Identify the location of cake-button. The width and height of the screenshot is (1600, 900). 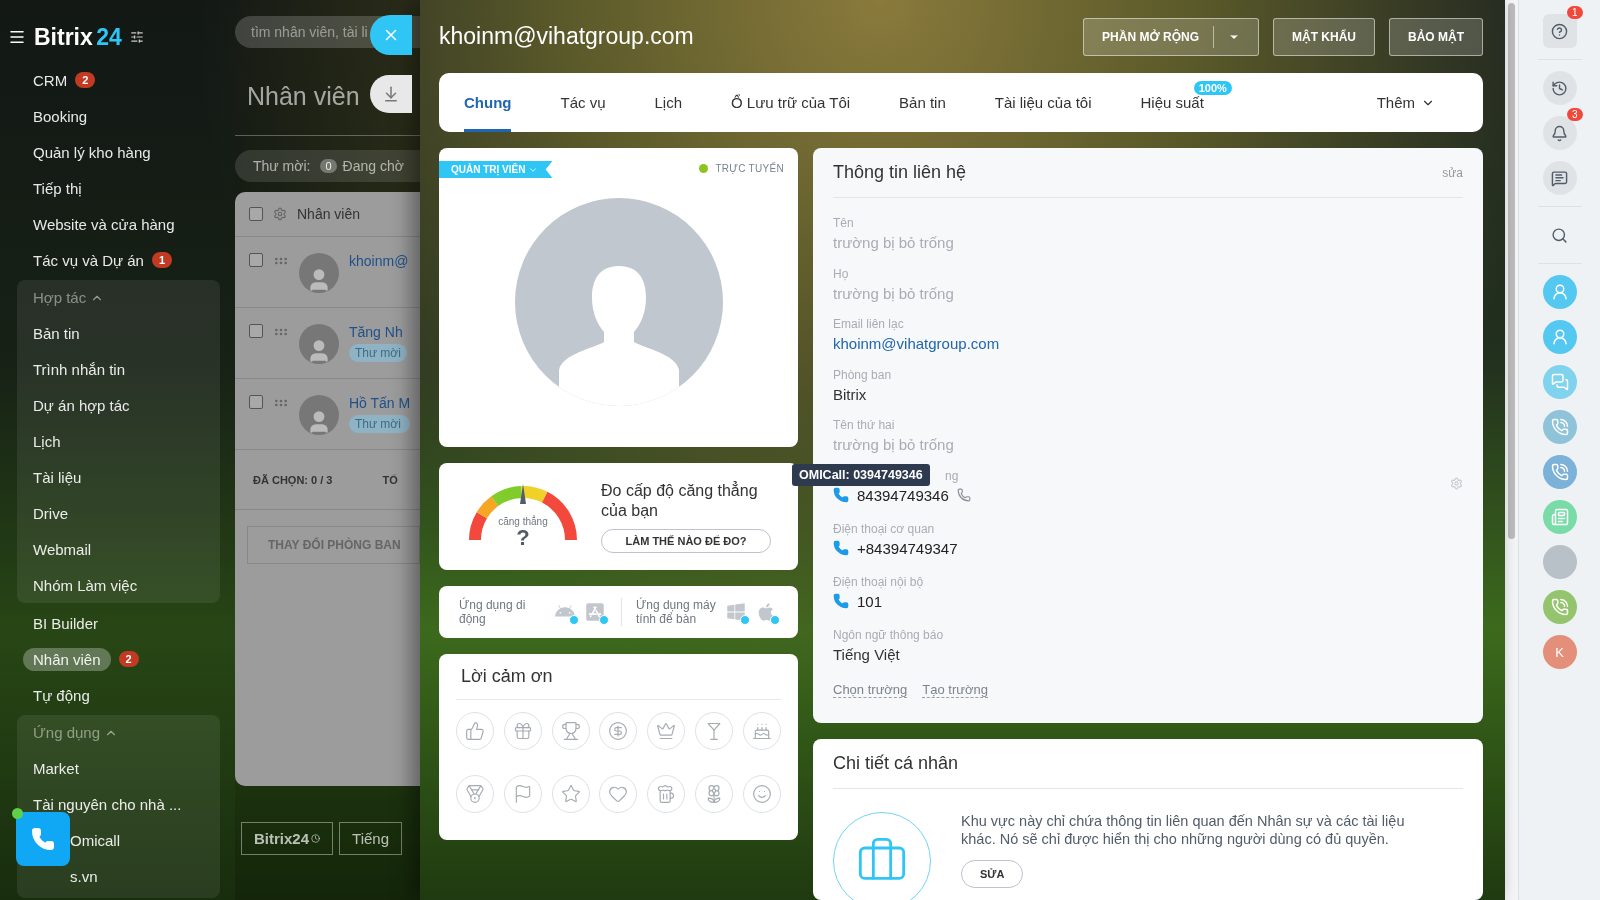
(761, 731).